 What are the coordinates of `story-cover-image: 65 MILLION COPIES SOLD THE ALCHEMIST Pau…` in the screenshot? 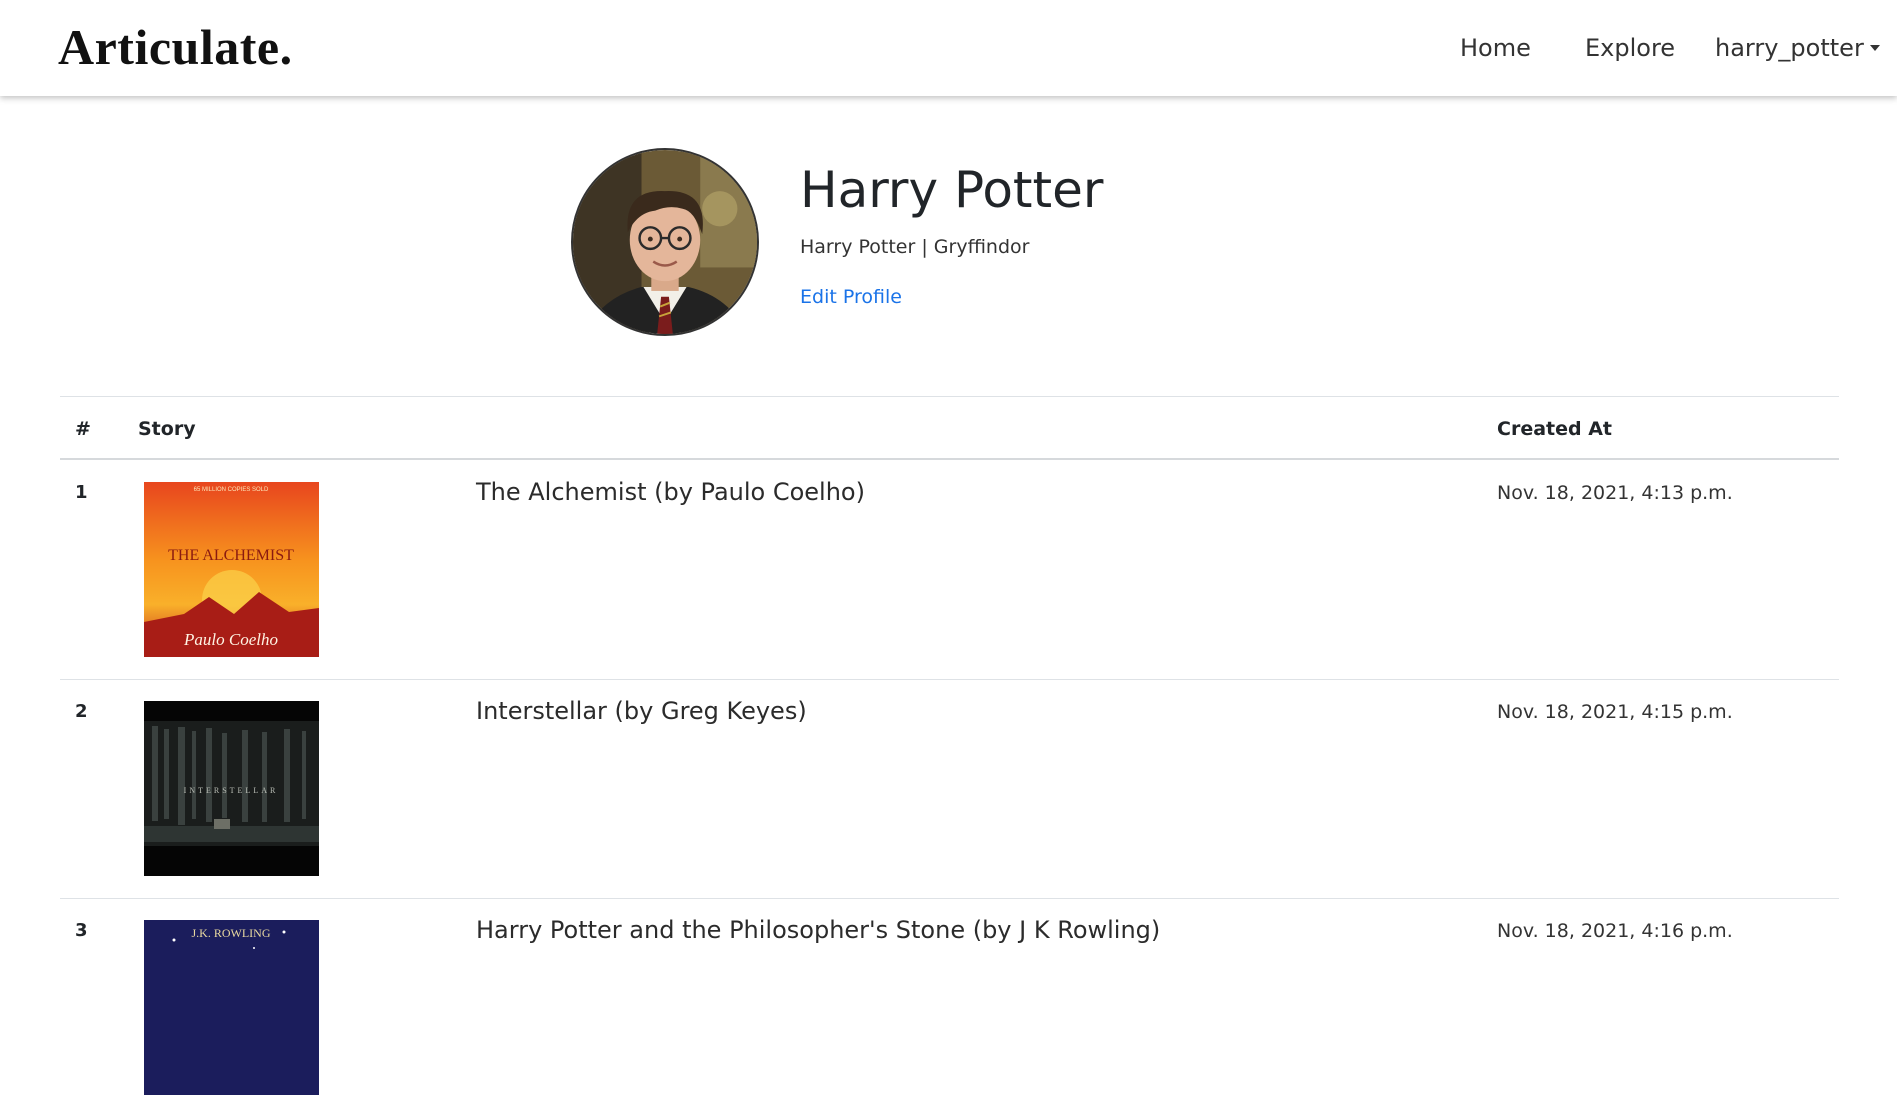 It's located at (231, 569).